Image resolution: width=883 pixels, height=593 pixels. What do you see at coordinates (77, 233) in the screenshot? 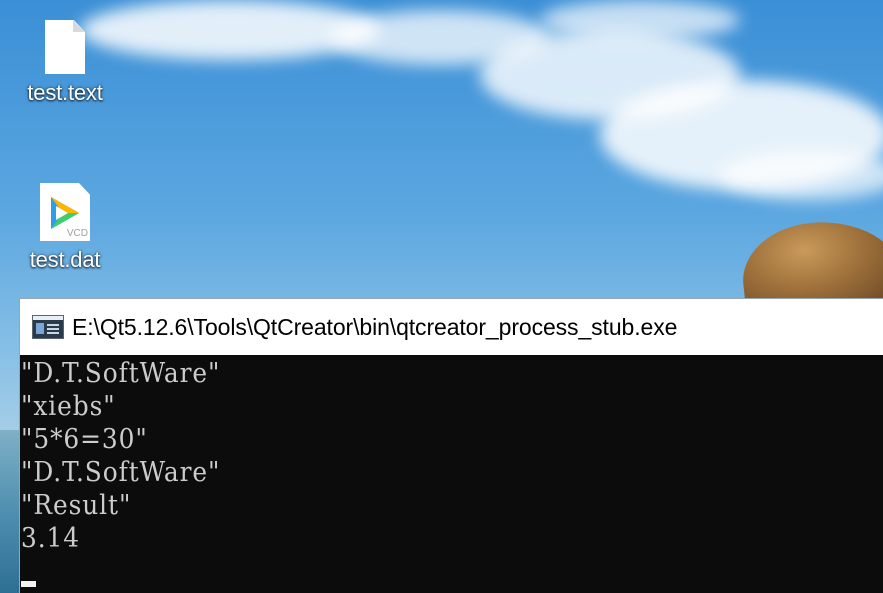
I see `file-type-badge: VCD` at bounding box center [77, 233].